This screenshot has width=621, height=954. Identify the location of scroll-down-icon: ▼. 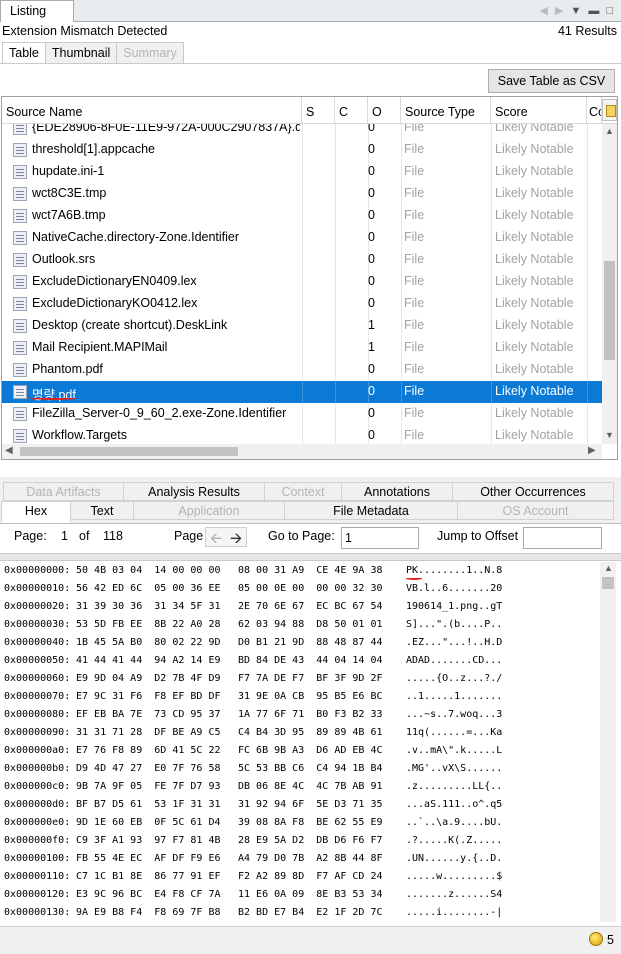
(609, 435).